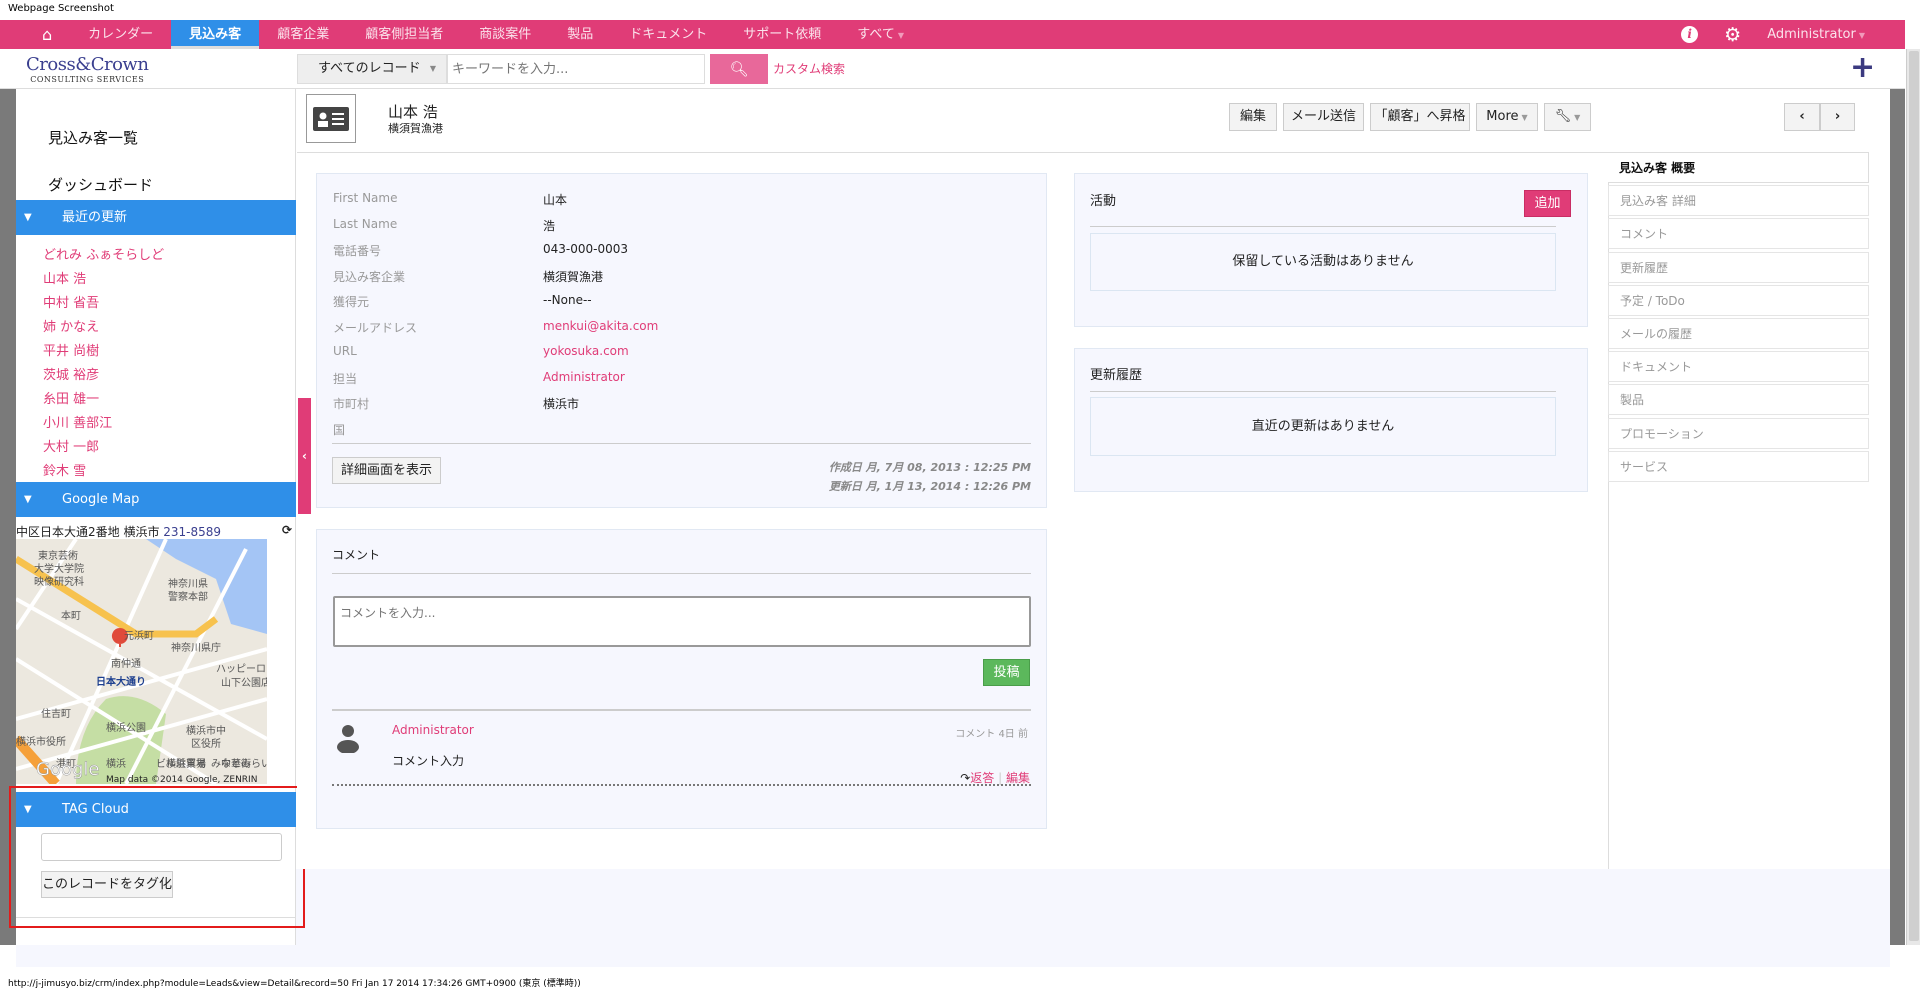 This screenshot has width=1920, height=989. I want to click on recent-updates-header: ▼ 最近の更新, so click(156, 217).